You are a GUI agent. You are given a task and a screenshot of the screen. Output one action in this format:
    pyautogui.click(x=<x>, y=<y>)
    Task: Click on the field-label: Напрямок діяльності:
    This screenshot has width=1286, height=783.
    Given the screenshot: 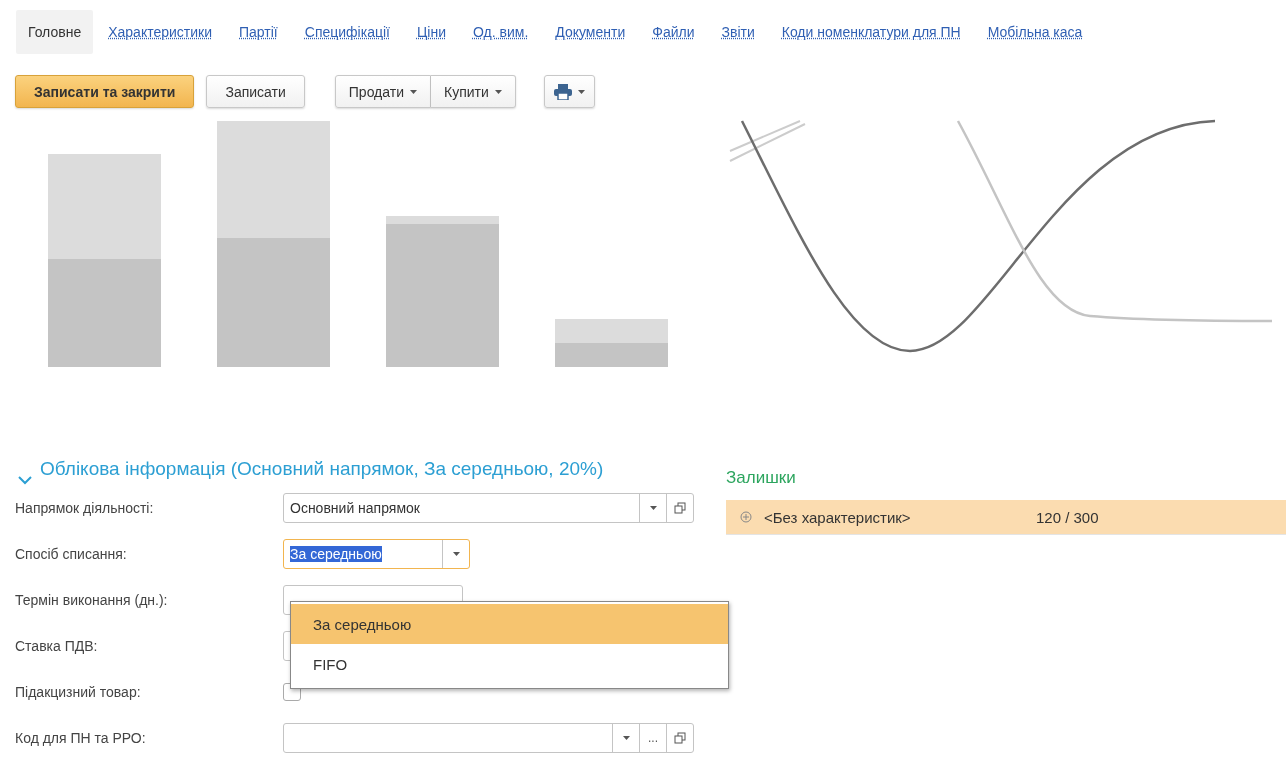 What is the action you would take?
    pyautogui.click(x=85, y=508)
    